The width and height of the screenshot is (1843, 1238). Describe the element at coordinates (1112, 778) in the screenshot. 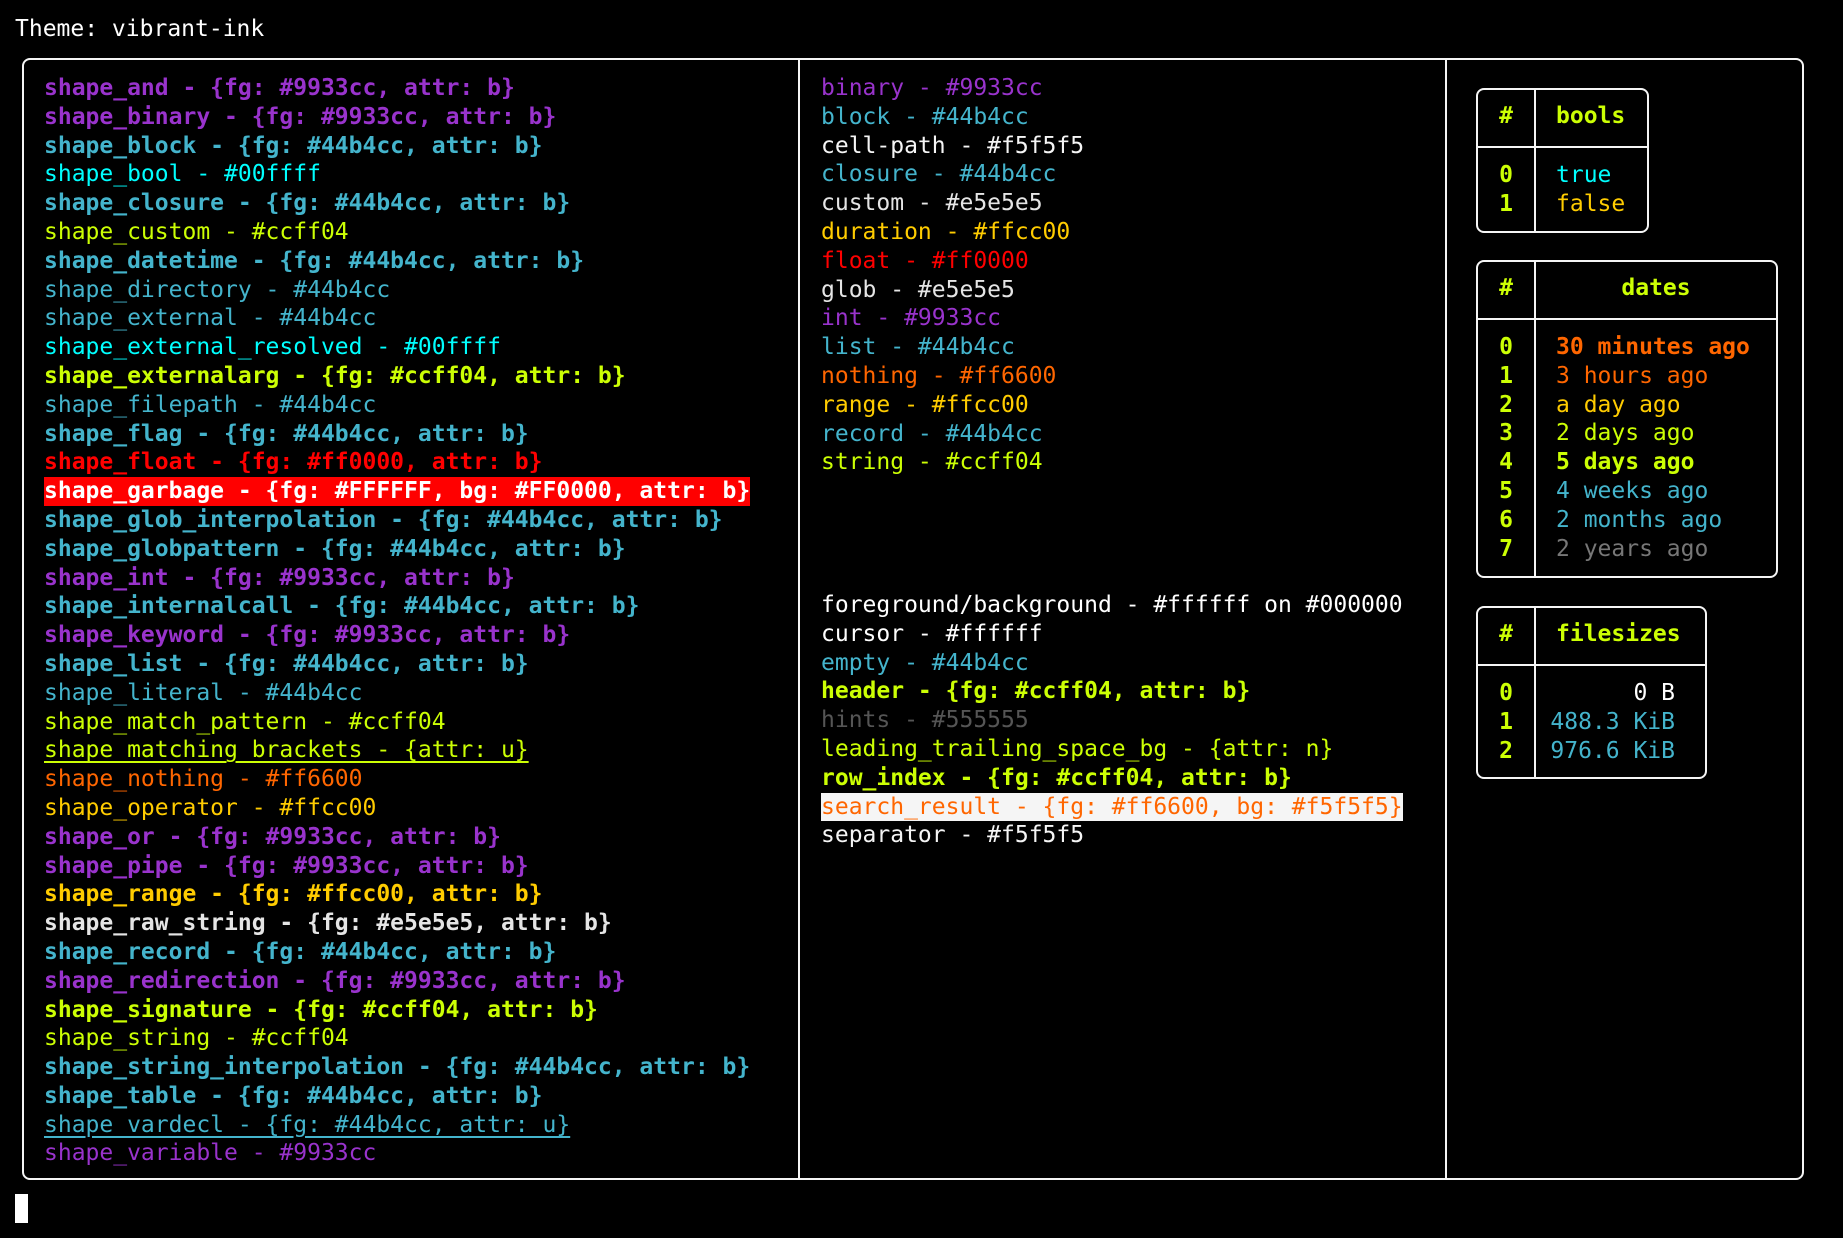

I see `style-entry: row_index - {fg: #ccff04, attr: b}` at that location.